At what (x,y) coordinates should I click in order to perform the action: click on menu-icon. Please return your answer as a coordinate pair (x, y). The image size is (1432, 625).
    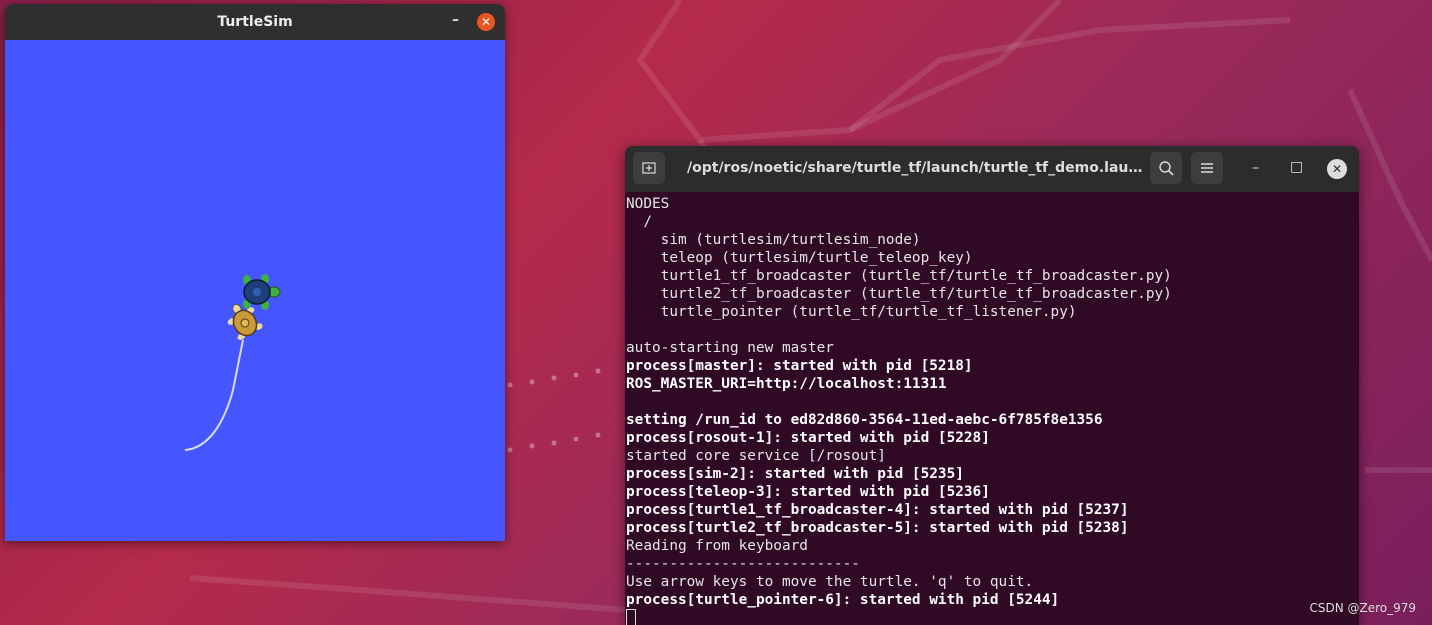
    Looking at the image, I should click on (1207, 168).